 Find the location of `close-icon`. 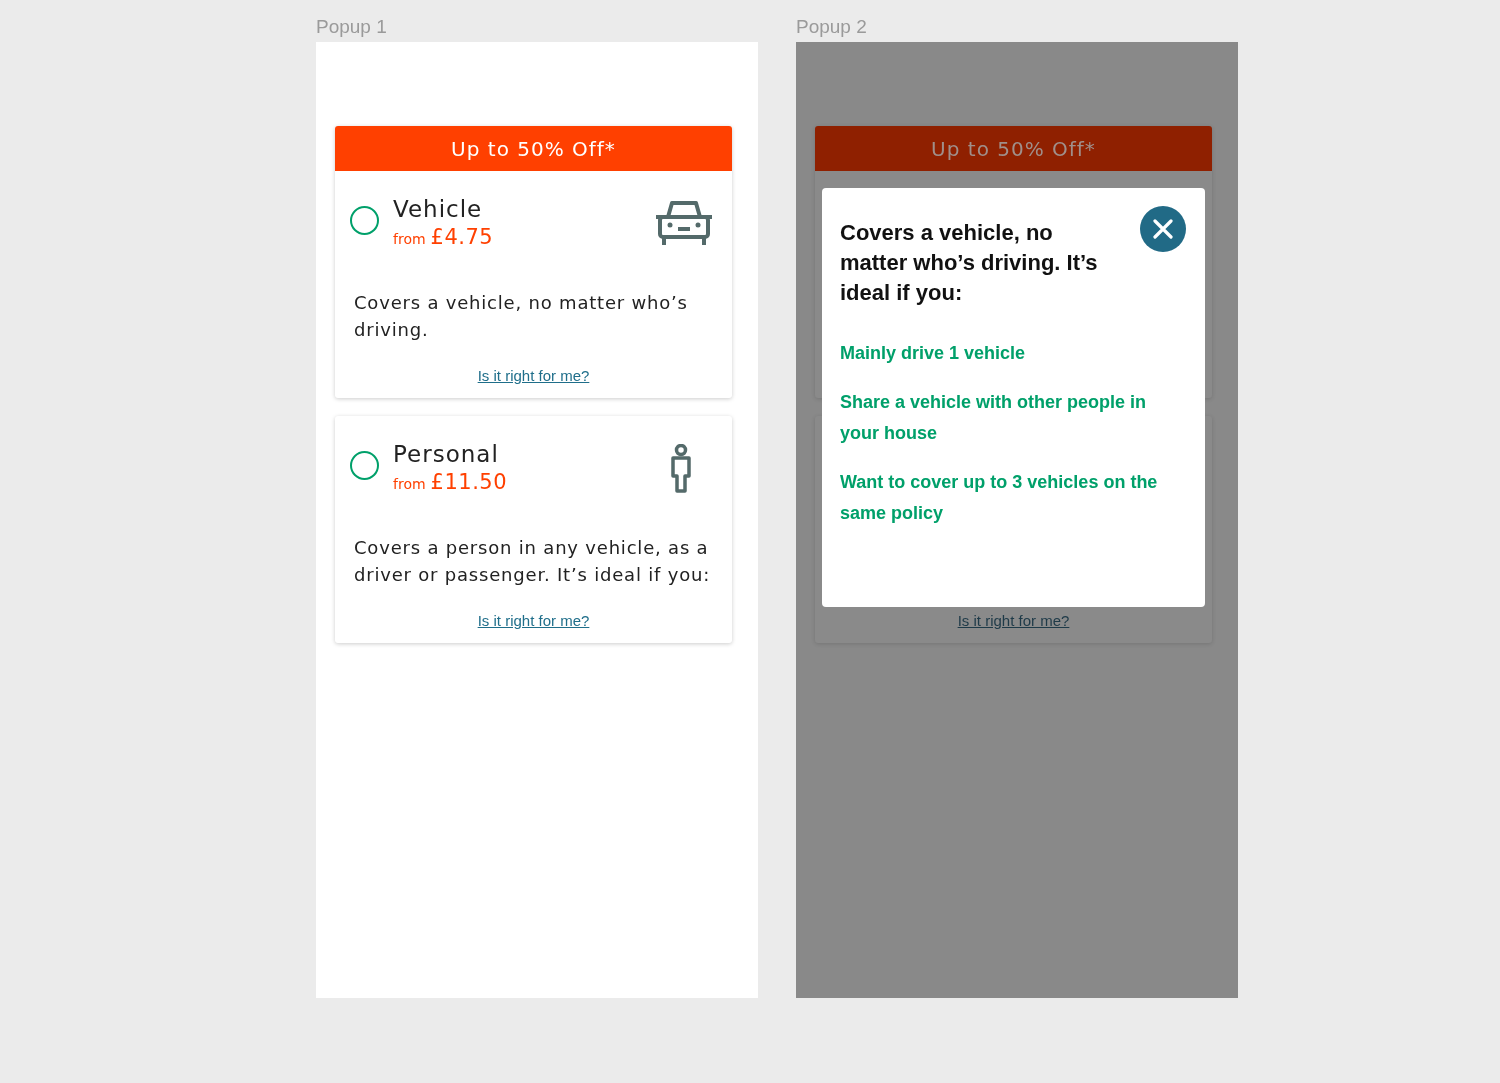

close-icon is located at coordinates (1163, 229).